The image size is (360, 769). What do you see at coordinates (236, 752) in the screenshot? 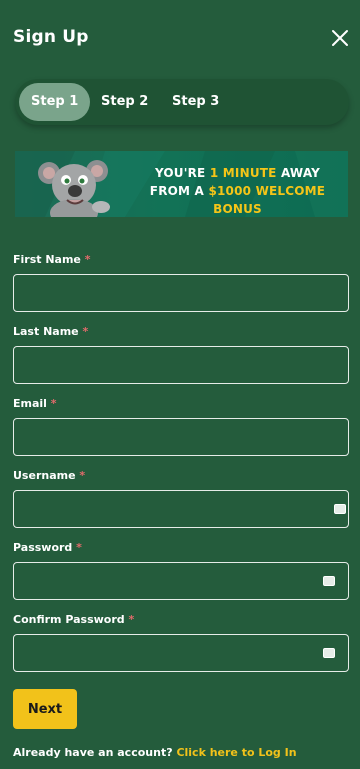
I see `login-link: Click here to Log In` at bounding box center [236, 752].